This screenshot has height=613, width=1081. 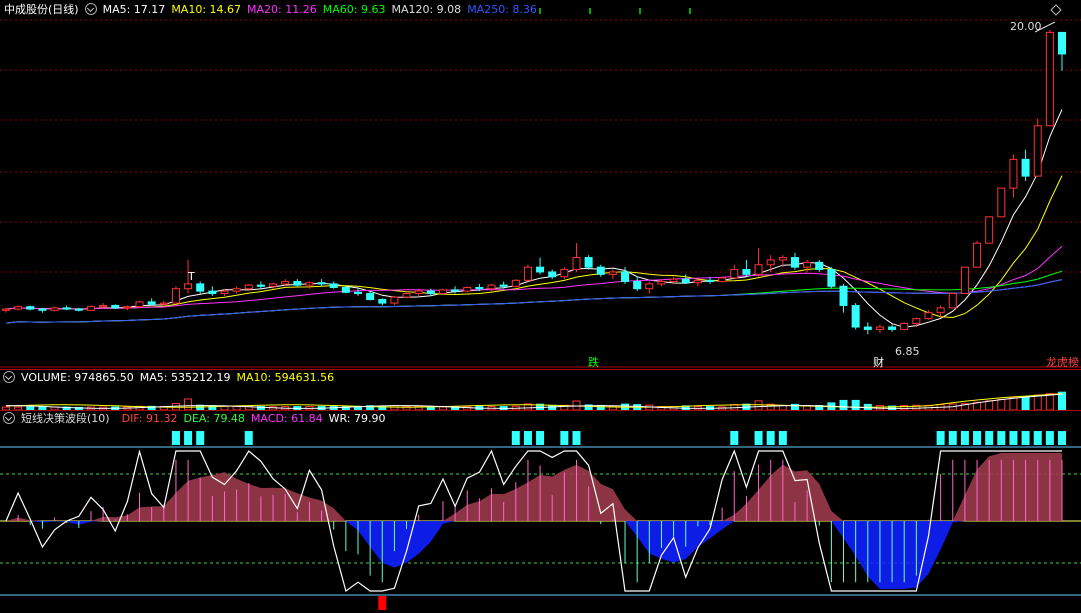 I want to click on ma120-line, so click(x=534, y=301).